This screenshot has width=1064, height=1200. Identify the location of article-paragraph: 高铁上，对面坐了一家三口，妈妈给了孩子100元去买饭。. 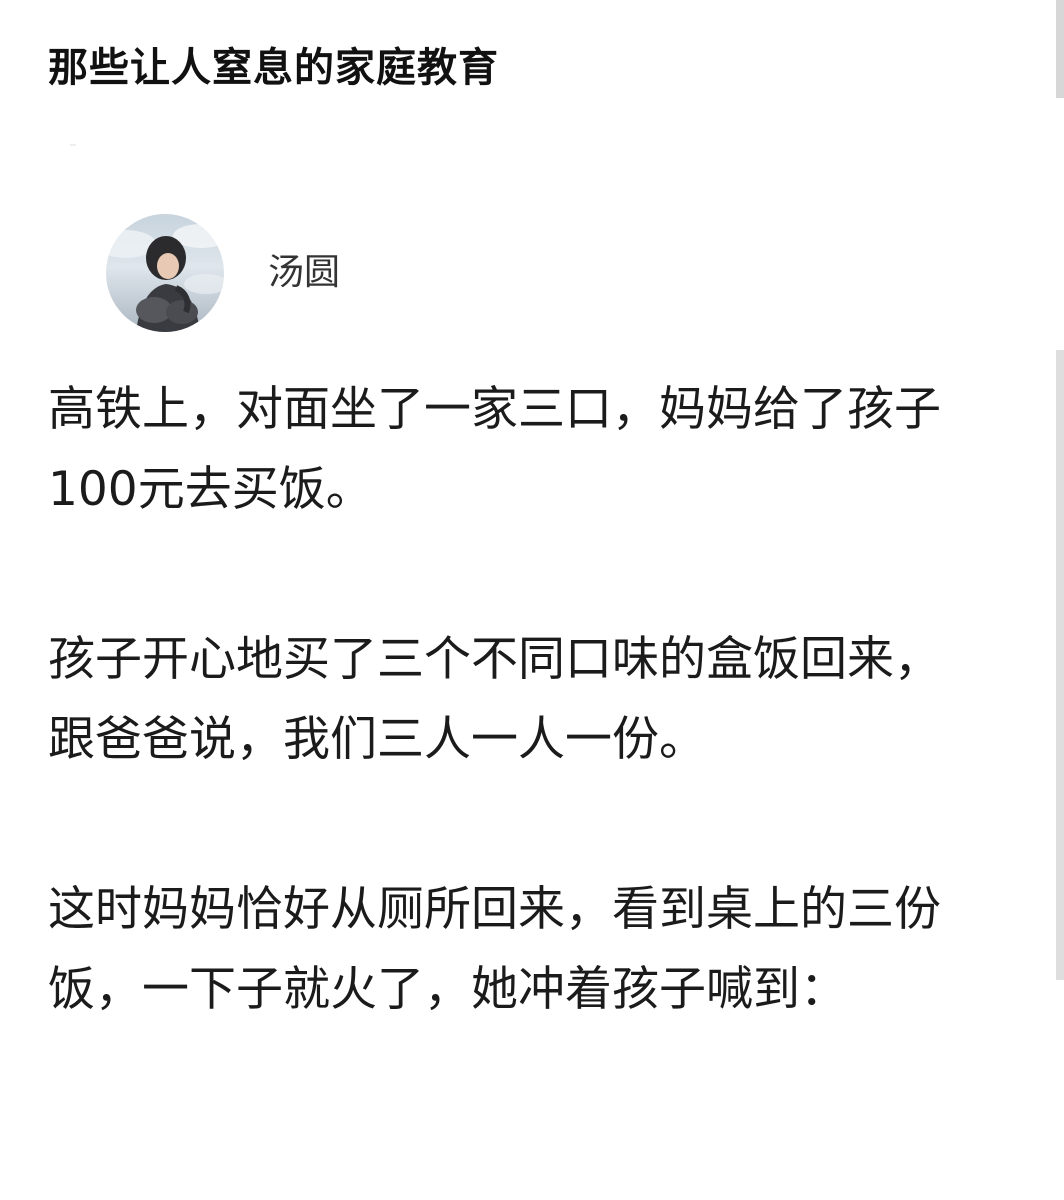
(494, 449).